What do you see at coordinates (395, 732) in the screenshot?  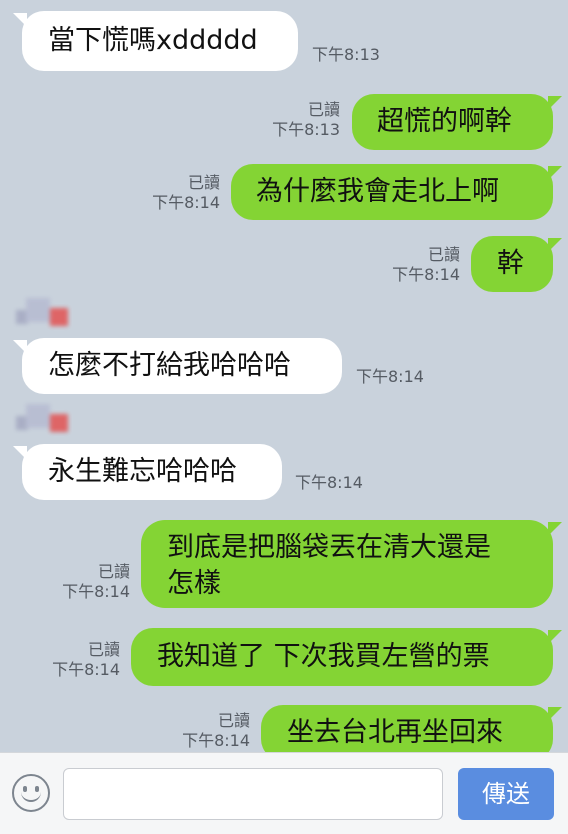 I see `message-text: 坐去台北再坐回來` at bounding box center [395, 732].